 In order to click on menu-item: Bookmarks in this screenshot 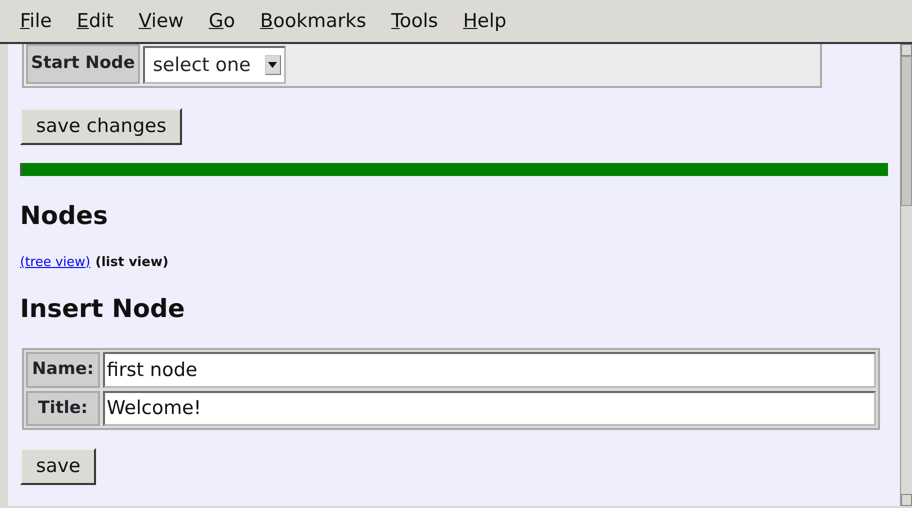, I will do `click(313, 21)`.